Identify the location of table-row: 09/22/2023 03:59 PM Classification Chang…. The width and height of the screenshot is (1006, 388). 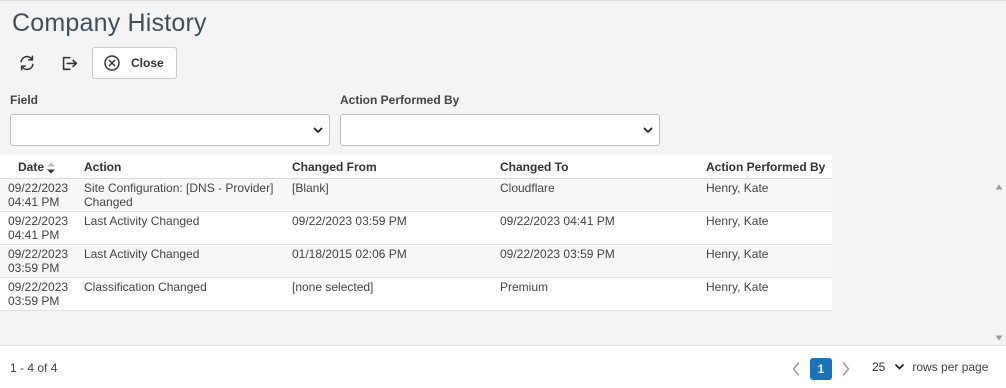
(416, 294).